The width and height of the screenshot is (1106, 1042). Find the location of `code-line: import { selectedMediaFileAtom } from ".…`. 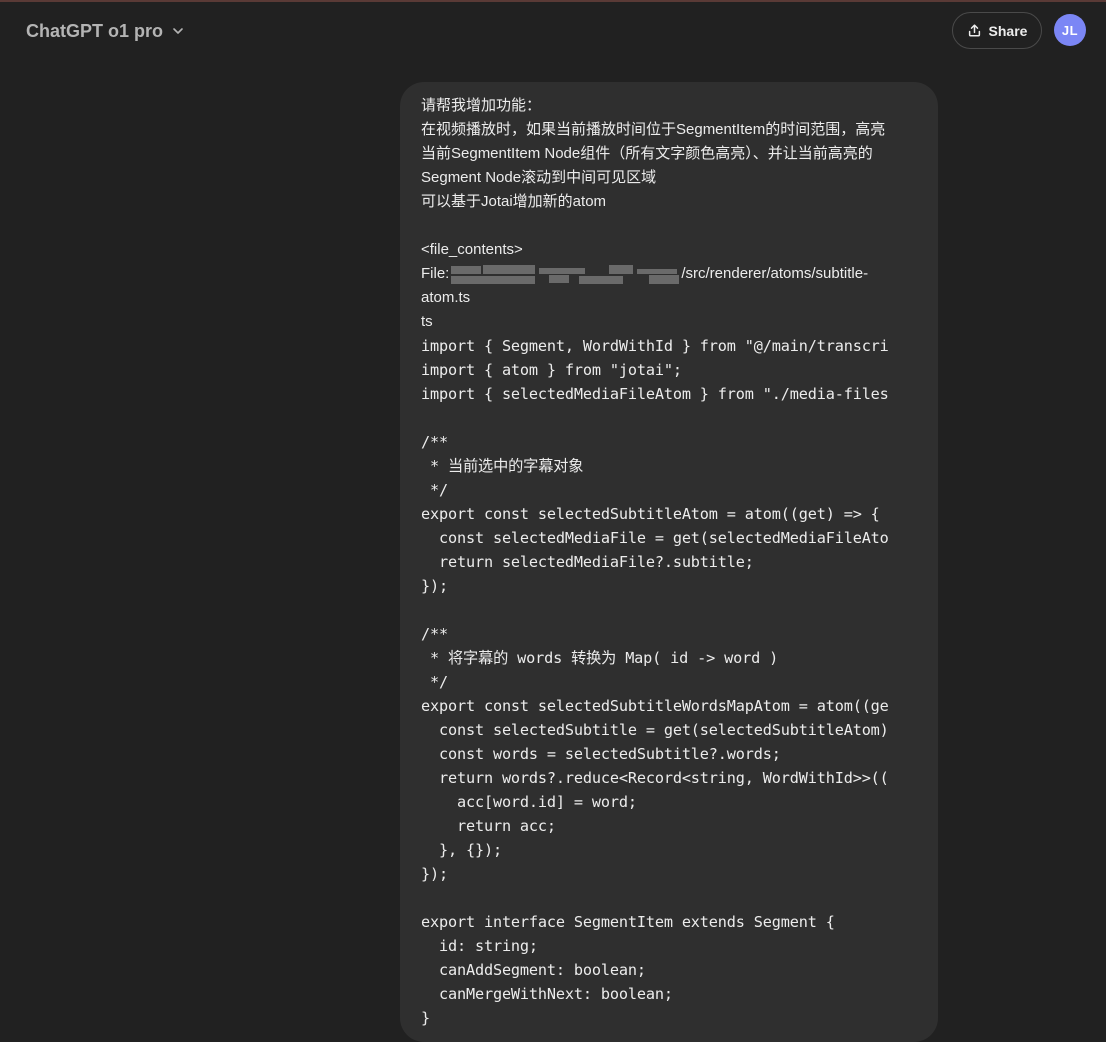

code-line: import { selectedMediaFileAtom } from ".… is located at coordinates (655, 394).